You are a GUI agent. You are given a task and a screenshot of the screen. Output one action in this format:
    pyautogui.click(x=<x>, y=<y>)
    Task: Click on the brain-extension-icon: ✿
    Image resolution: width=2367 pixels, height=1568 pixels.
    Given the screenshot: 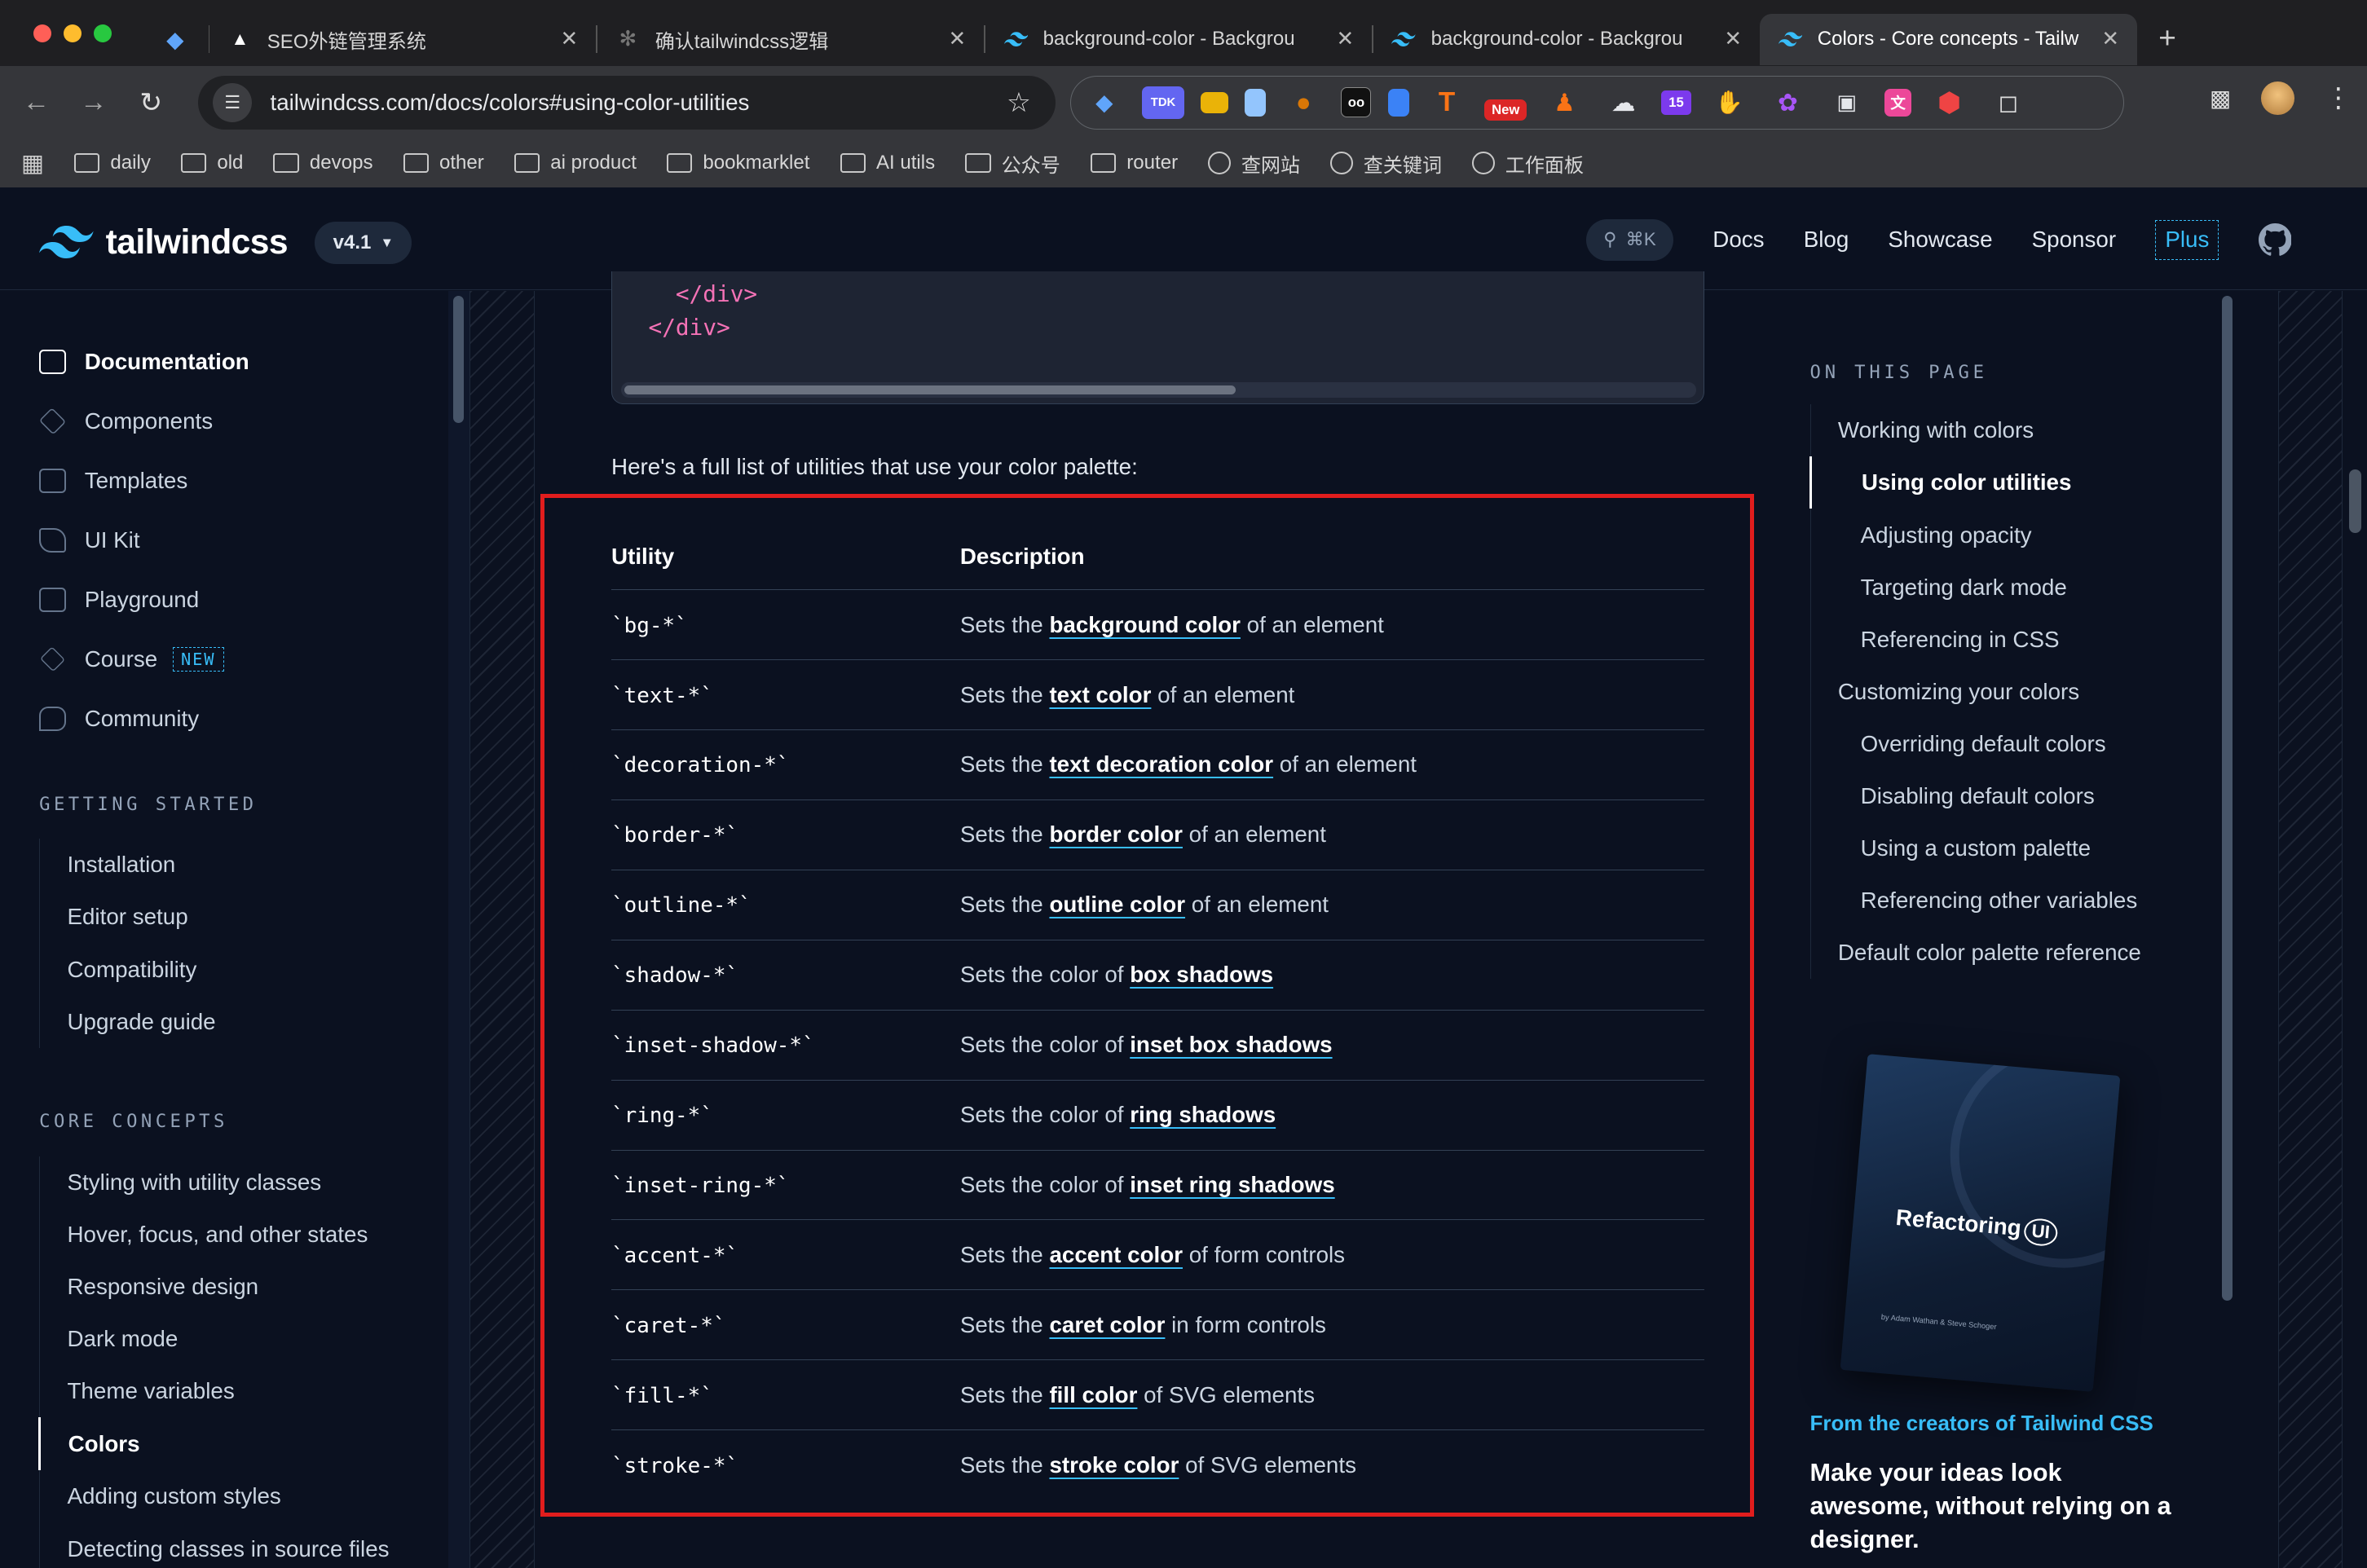 What is the action you would take?
    pyautogui.click(x=1788, y=103)
    